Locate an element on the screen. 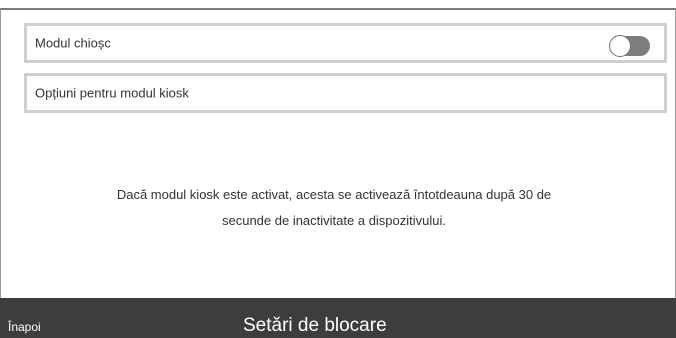 The width and height of the screenshot is (676, 338). bottom-bar: Înapoi Setări de blocare is located at coordinates (338, 318).